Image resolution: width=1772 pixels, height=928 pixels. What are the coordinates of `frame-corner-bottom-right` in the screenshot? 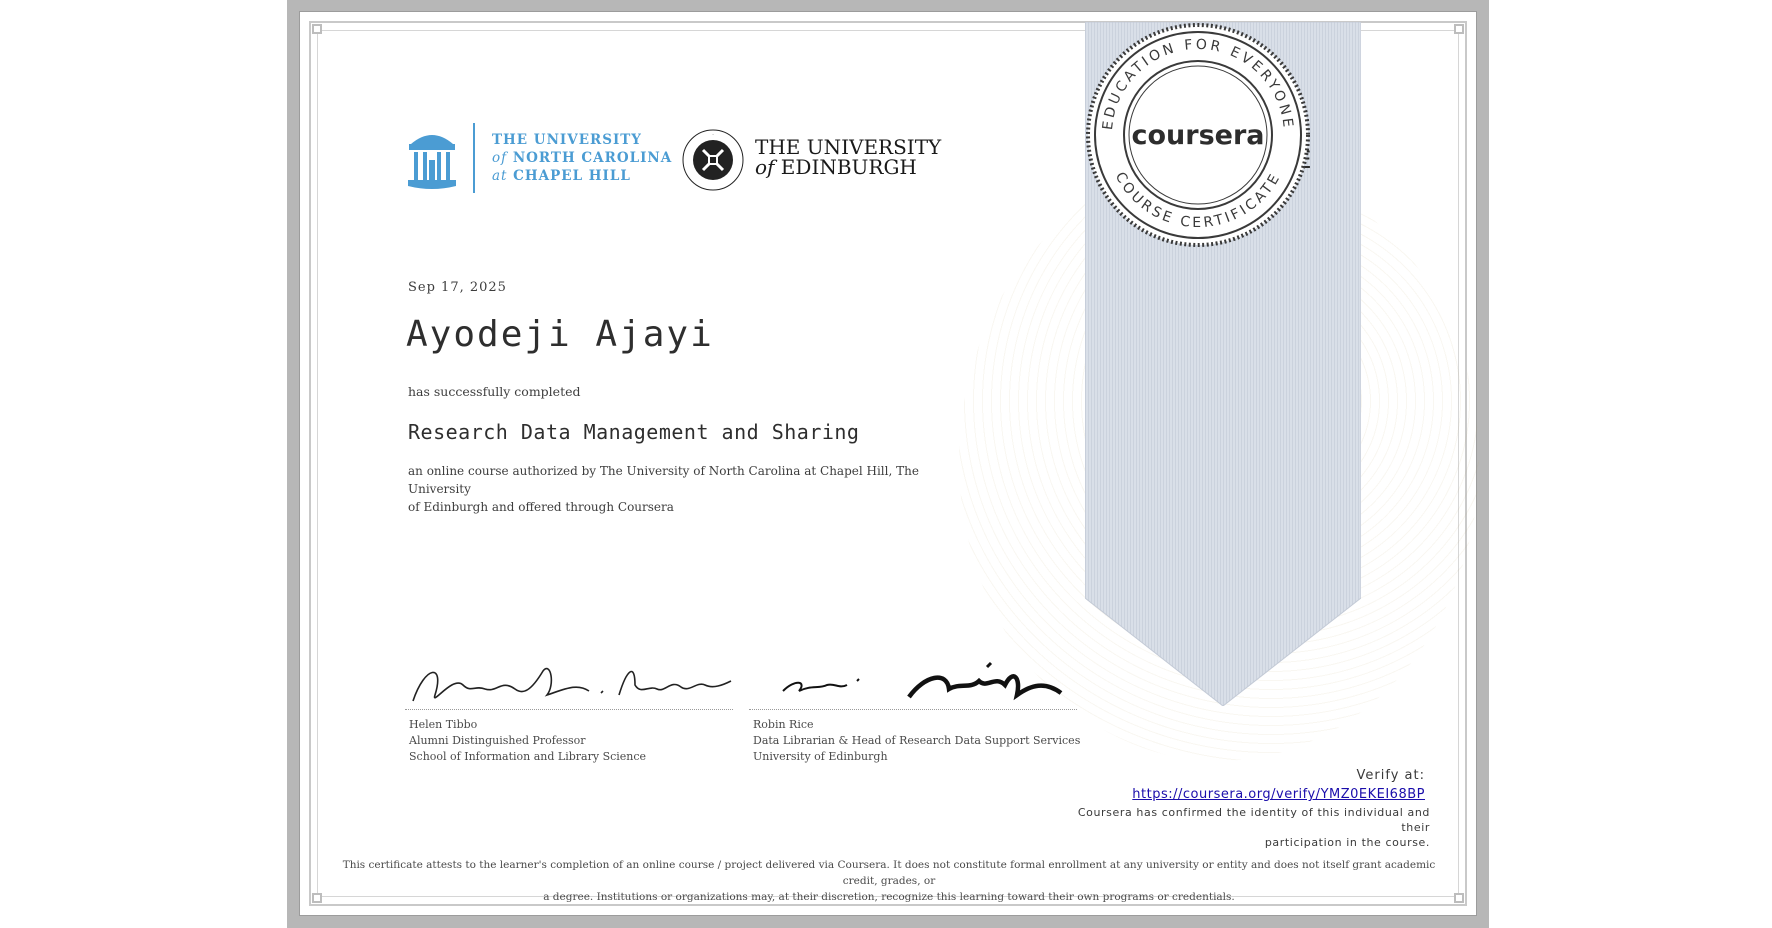 It's located at (1459, 898).